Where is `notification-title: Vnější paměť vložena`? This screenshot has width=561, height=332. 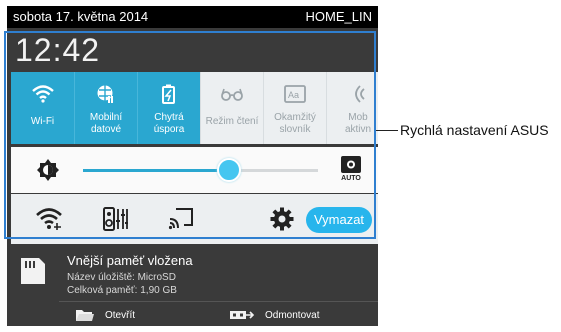 notification-title: Vnější paměť vložena is located at coordinates (130, 260).